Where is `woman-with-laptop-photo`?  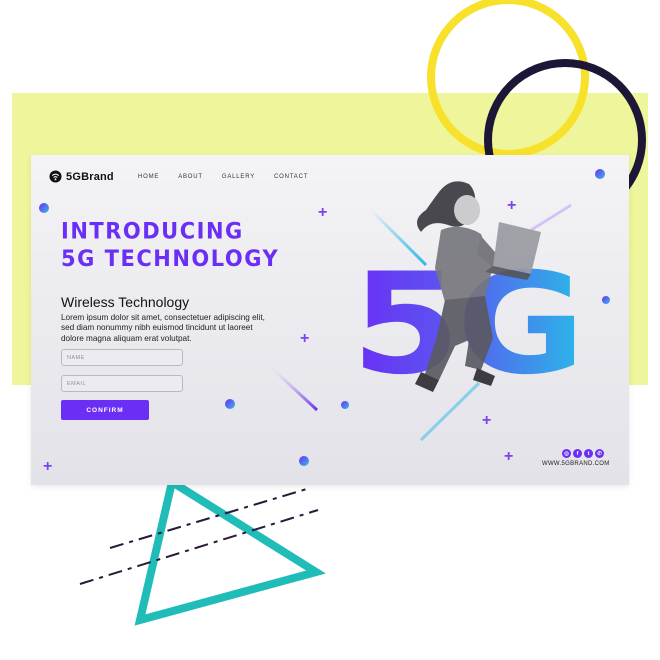
woman-with-laptop-photo is located at coordinates (478, 286).